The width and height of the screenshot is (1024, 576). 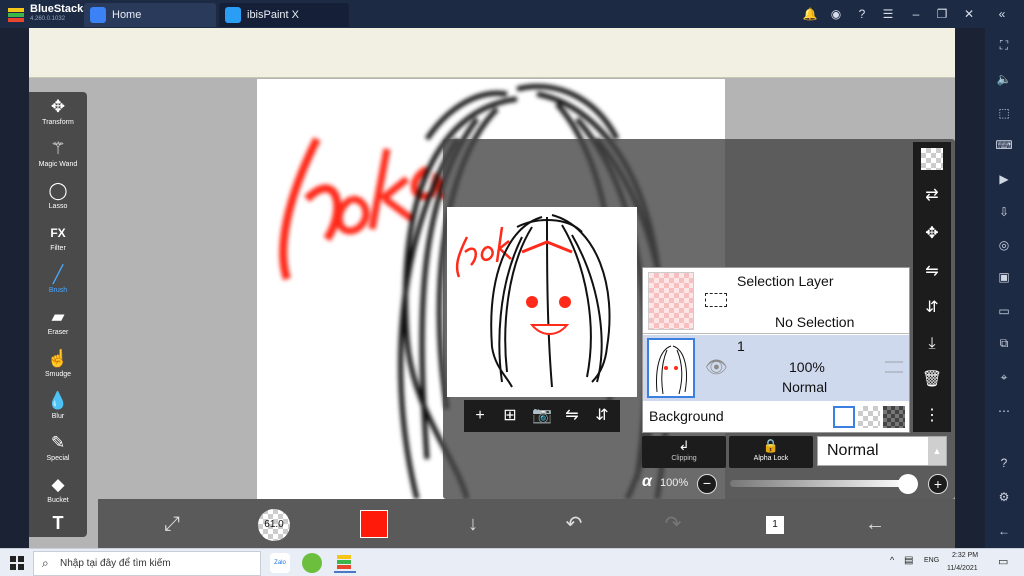 I want to click on layer-count-button: 1, so click(x=775, y=524).